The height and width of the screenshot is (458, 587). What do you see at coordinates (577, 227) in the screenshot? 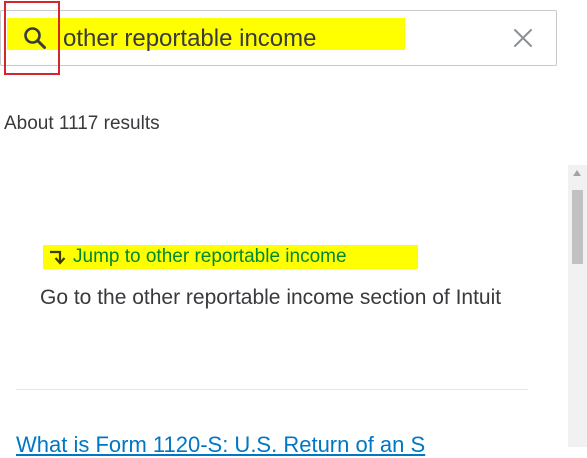
I see `scrollbar-thumb` at bounding box center [577, 227].